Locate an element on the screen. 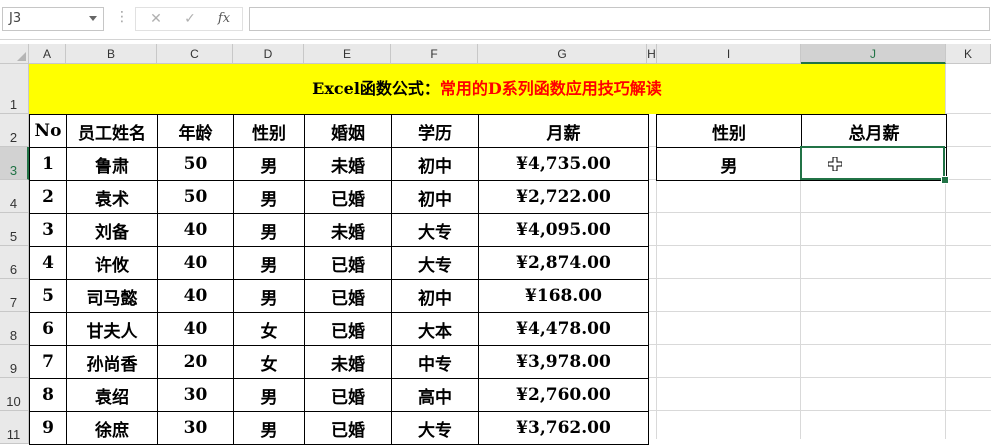  cell-name: 徐庶 is located at coordinates (112, 428).